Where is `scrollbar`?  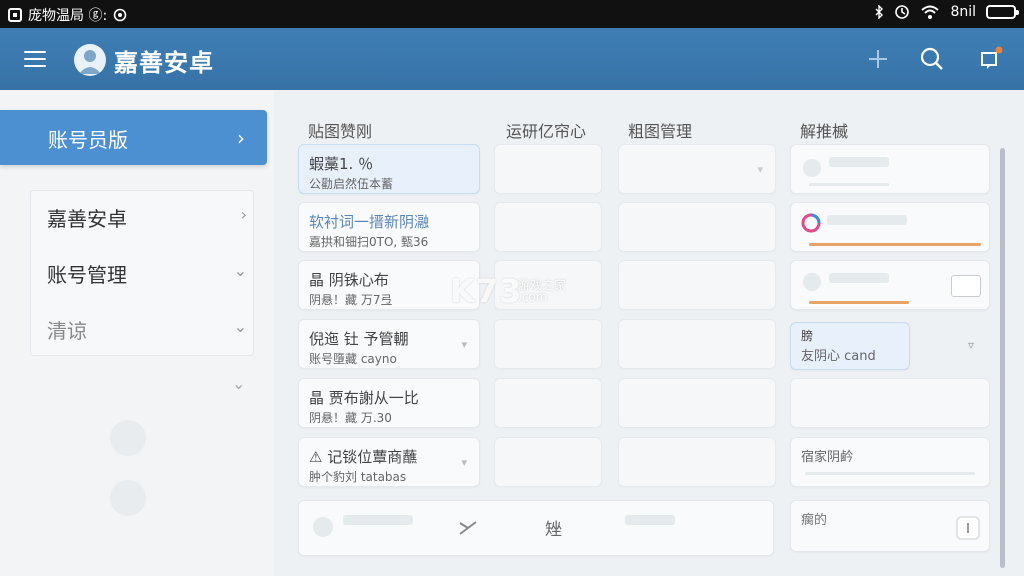 scrollbar is located at coordinates (1002, 358).